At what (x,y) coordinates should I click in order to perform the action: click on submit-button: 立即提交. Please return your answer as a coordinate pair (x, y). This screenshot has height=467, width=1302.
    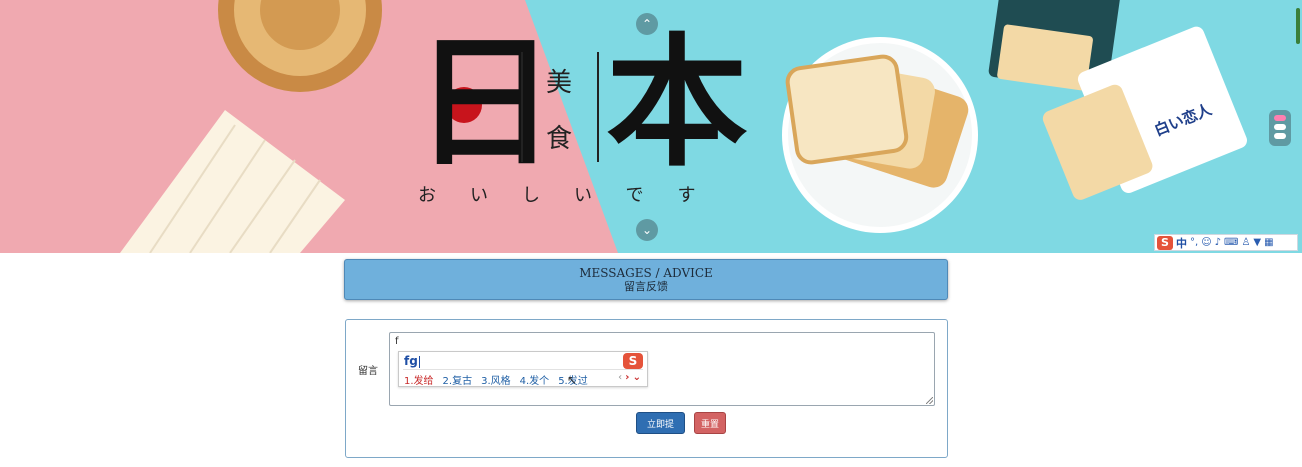
    Looking at the image, I should click on (660, 430).